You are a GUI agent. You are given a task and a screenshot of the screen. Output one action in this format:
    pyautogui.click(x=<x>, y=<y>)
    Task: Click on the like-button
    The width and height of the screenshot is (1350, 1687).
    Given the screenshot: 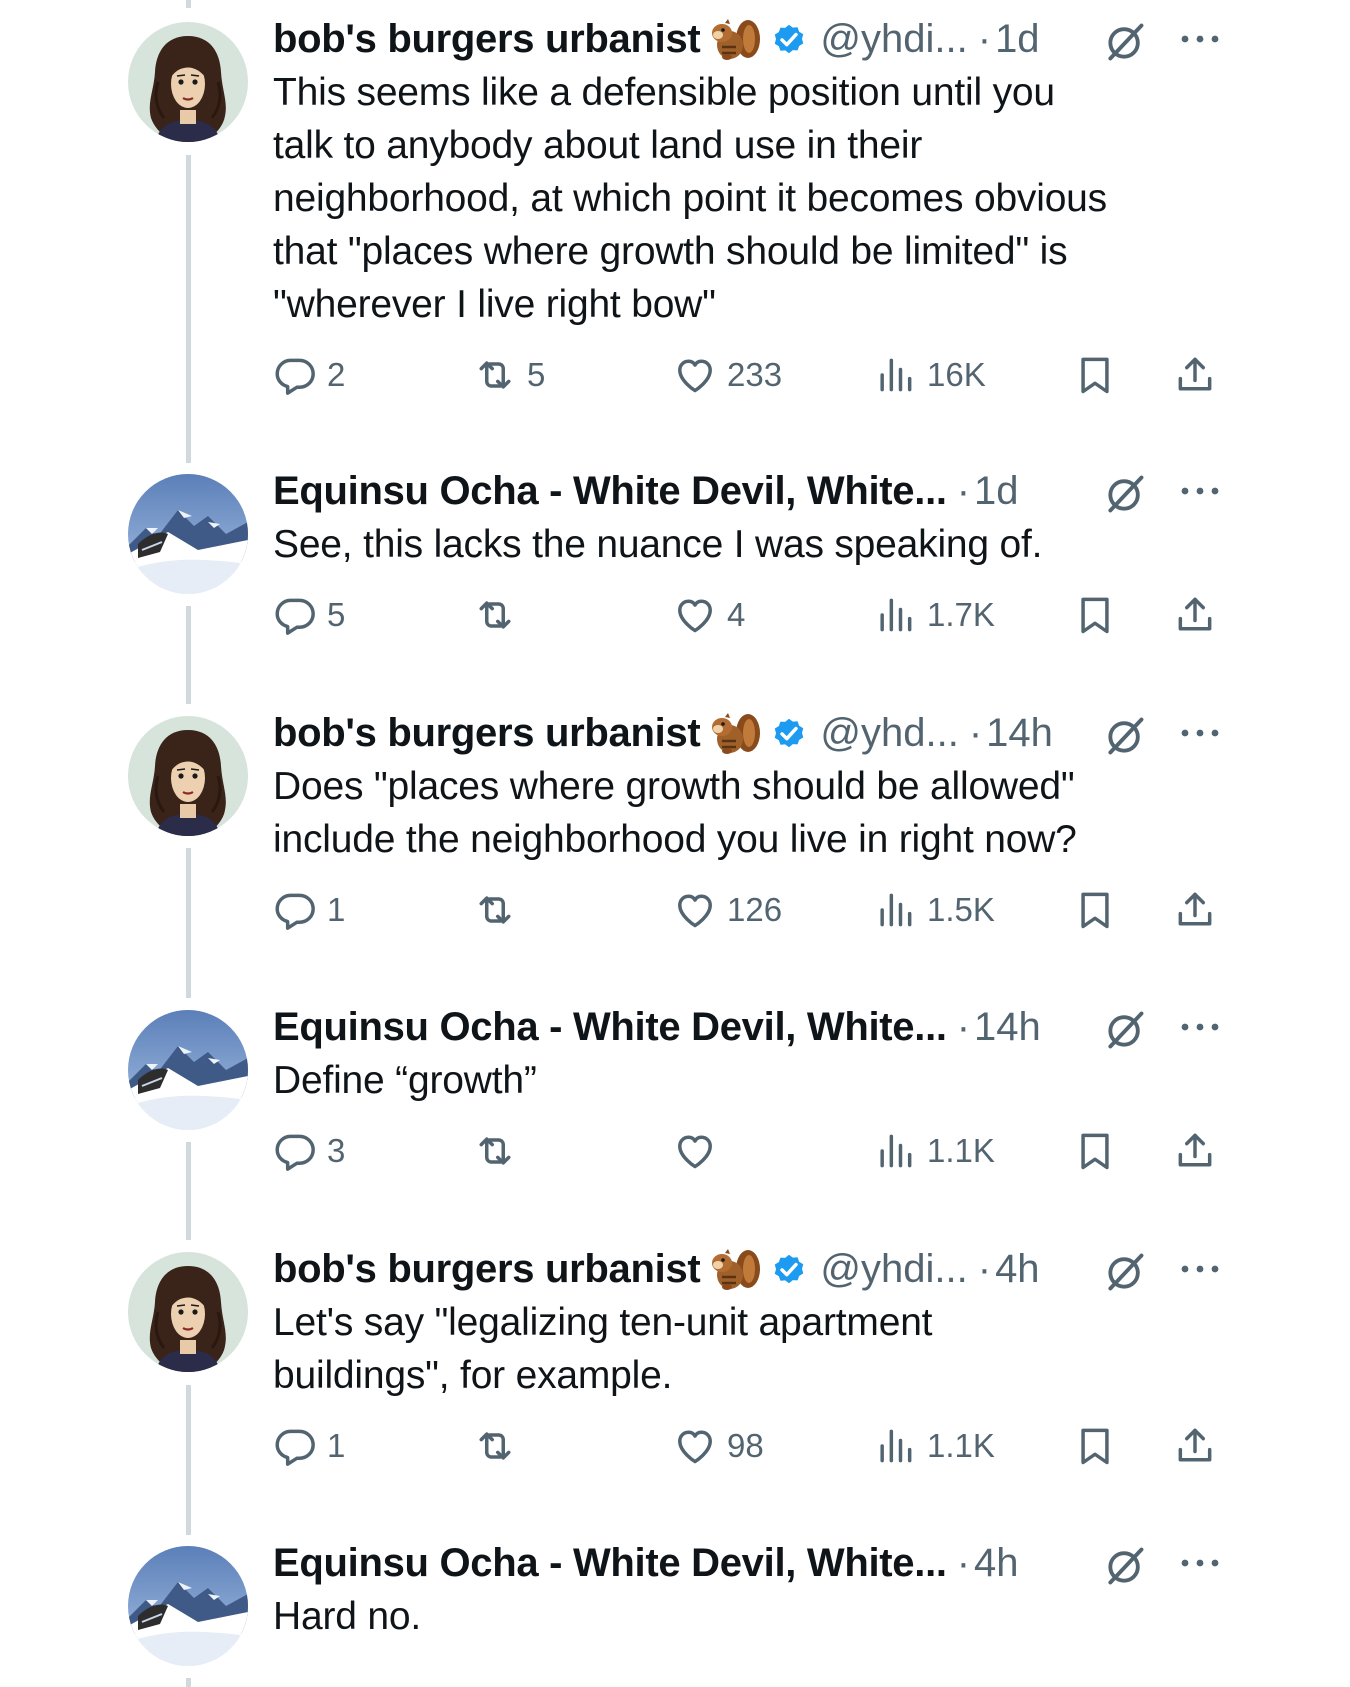 What is the action you would take?
    pyautogui.click(x=700, y=1151)
    